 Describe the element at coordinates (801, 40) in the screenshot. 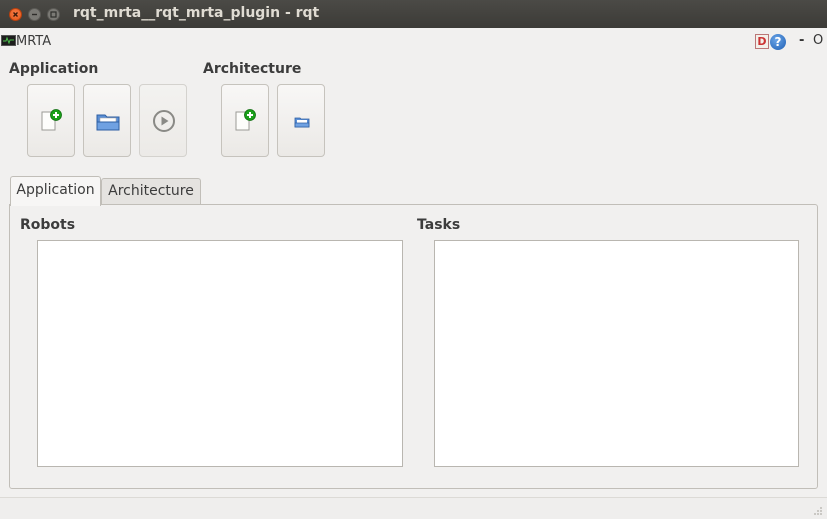

I see `plugin-minimize-button: -` at that location.